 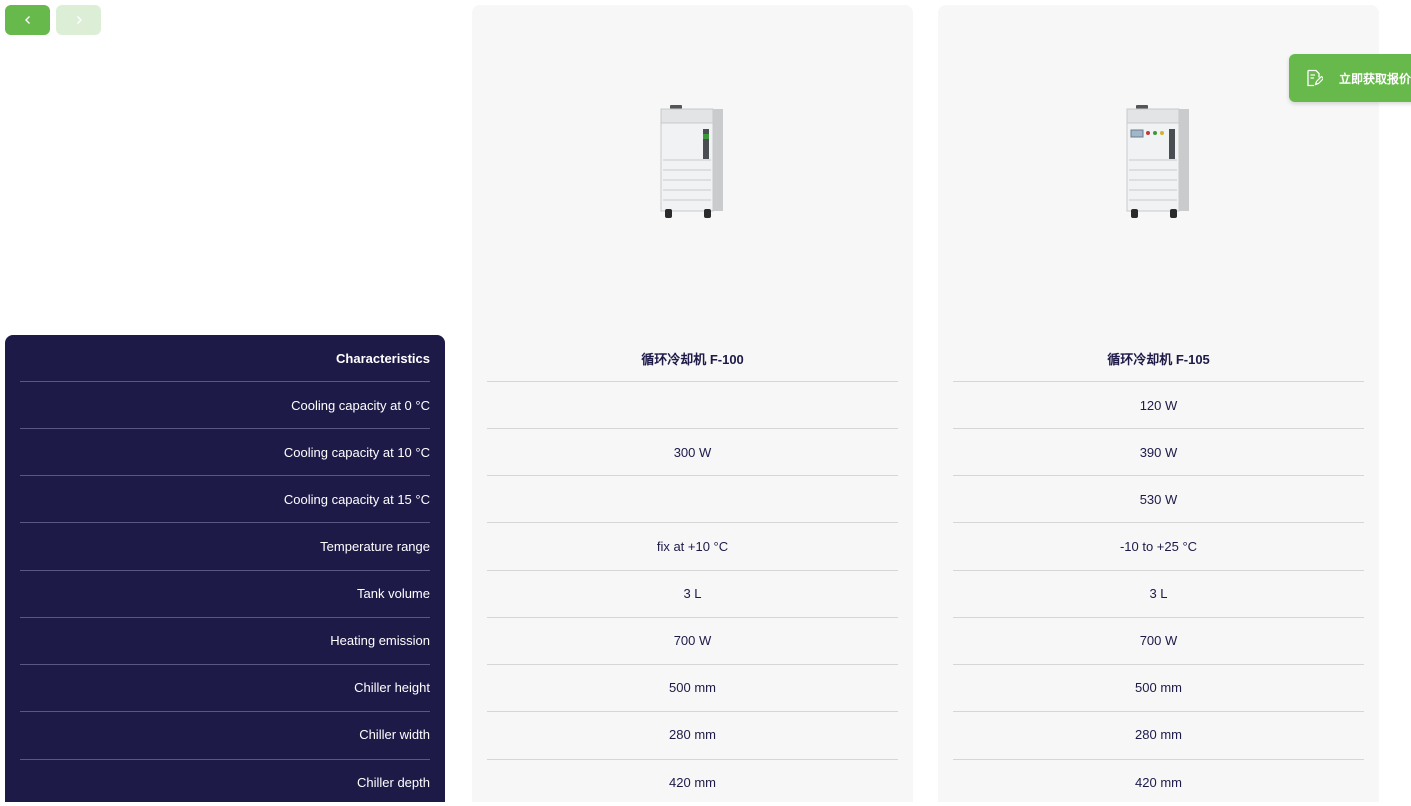 What do you see at coordinates (692, 547) in the screenshot?
I see `spec-value: fix at +10 °C` at bounding box center [692, 547].